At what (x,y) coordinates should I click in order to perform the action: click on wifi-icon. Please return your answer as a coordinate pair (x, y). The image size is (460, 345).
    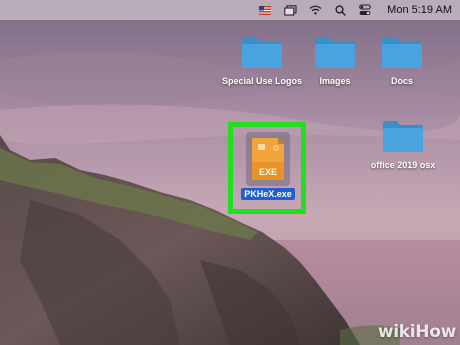
    Looking at the image, I should click on (315, 10).